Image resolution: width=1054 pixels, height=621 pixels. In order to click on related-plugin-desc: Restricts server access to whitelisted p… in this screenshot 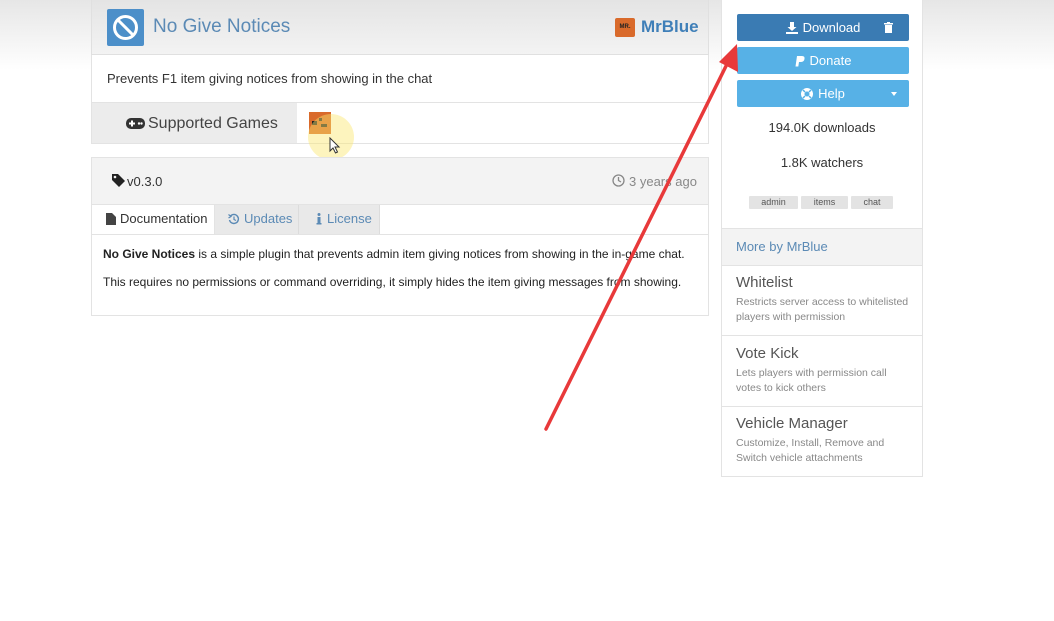, I will do `click(822, 309)`.